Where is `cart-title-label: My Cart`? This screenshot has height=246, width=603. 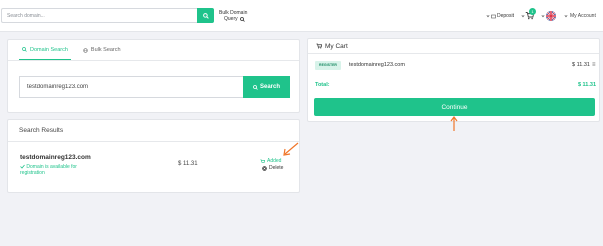 cart-title-label: My Cart is located at coordinates (336, 46).